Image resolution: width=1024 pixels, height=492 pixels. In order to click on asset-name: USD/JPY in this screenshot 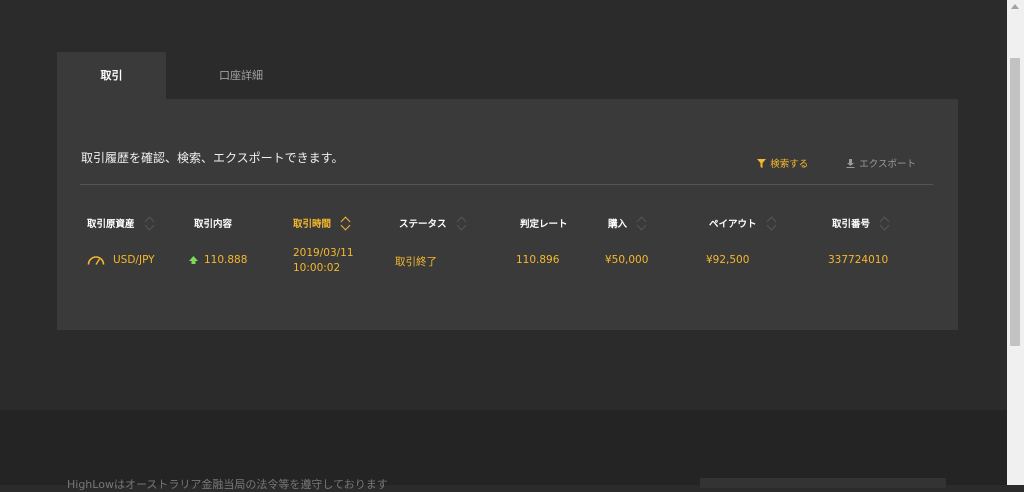, I will do `click(134, 260)`.